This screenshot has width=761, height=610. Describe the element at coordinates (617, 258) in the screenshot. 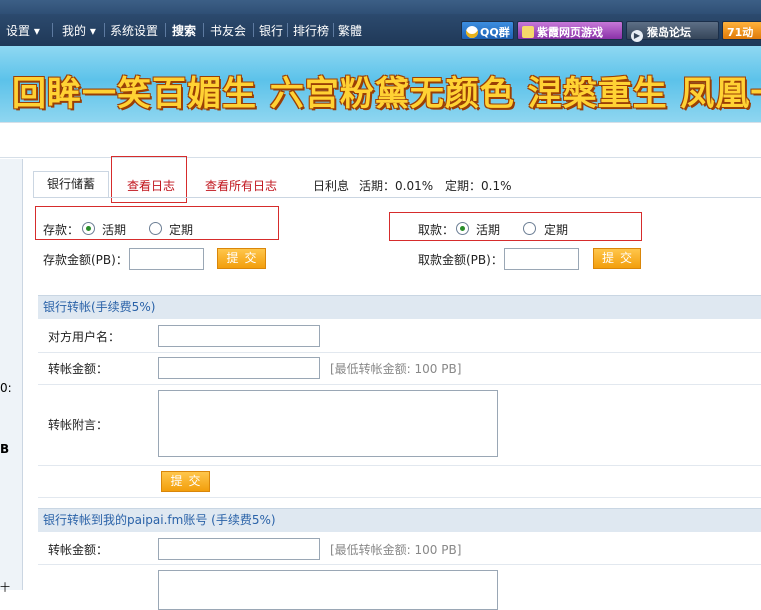

I see `withdraw-submit-button: 提交` at that location.